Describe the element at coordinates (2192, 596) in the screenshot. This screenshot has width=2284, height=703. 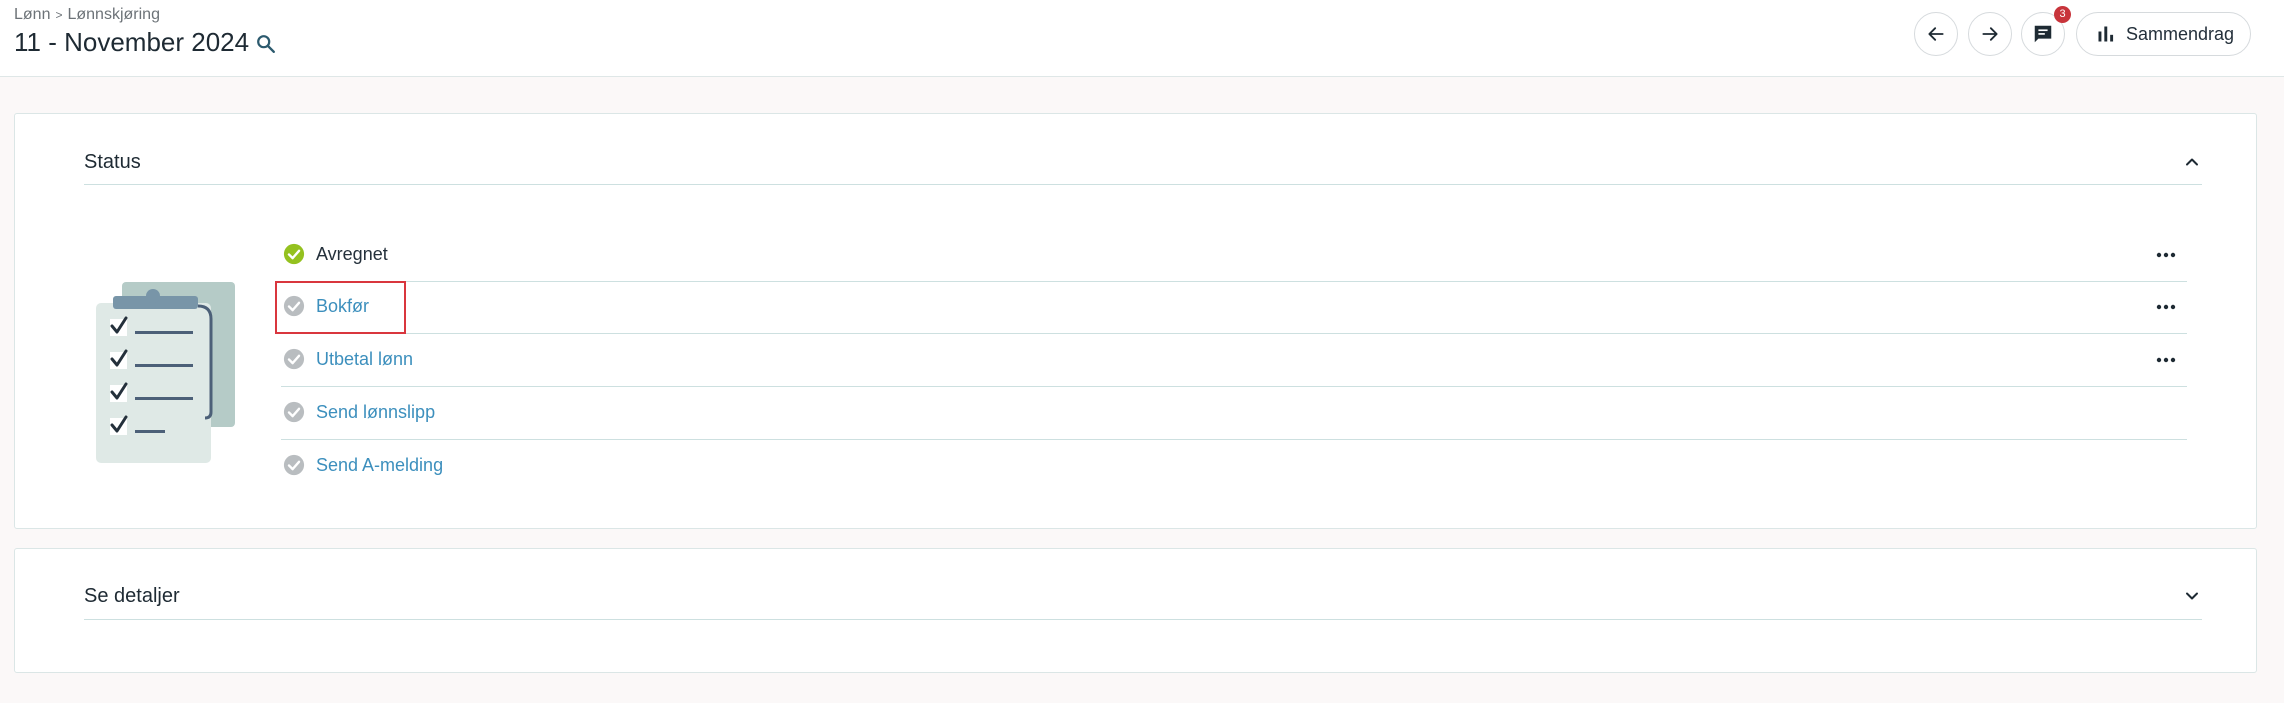
I see `chevron-down-icon` at that location.